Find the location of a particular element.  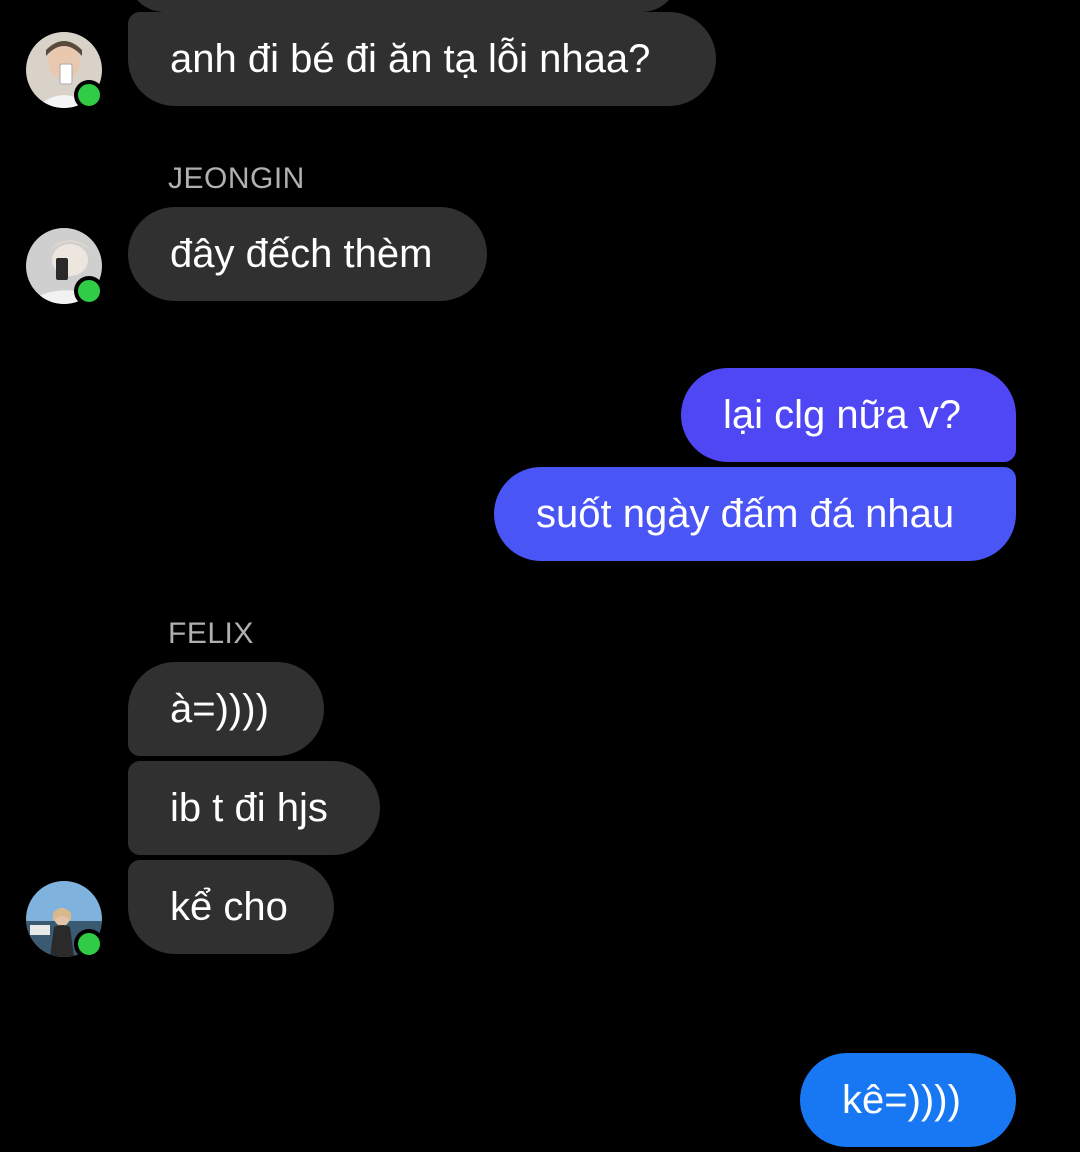

message-bubble-partial is located at coordinates (403, 6).